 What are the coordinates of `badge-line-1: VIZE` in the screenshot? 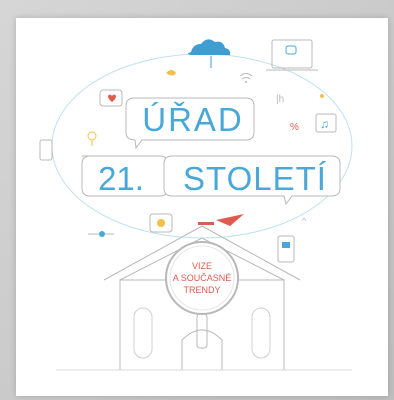 It's located at (202, 266).